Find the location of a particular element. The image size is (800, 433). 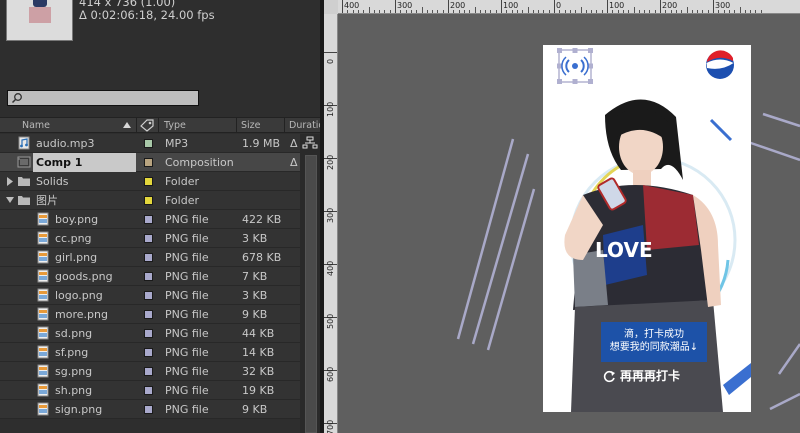

project-item-row: cc.png PNG file 3 KB is located at coordinates (150, 238).